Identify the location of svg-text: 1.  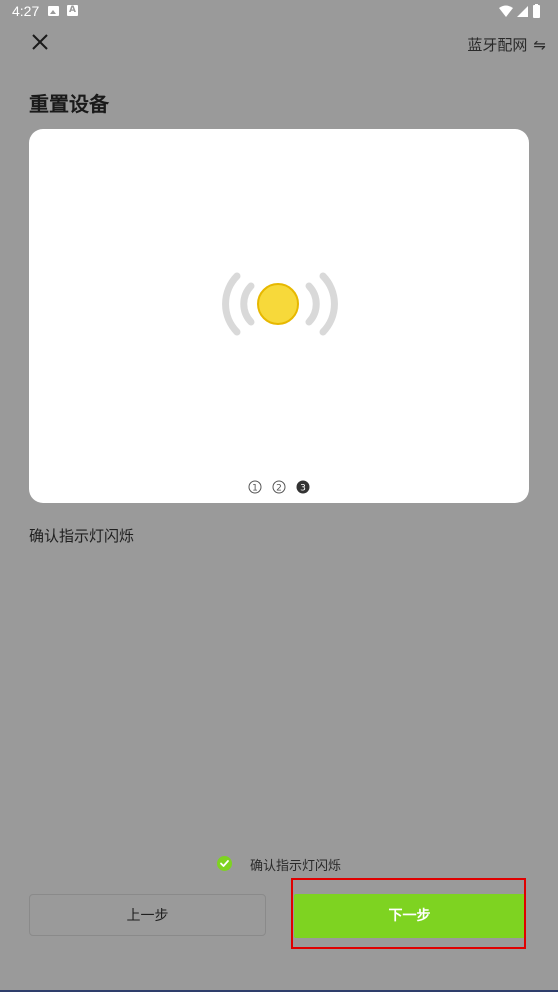
(255, 488).